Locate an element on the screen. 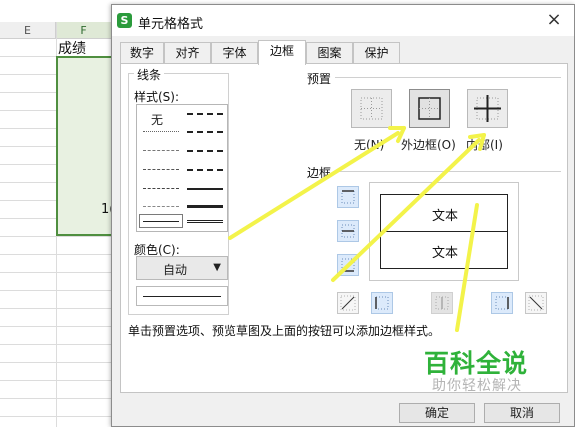 The width and height of the screenshot is (575, 427). diagonal-up-icon is located at coordinates (348, 303).